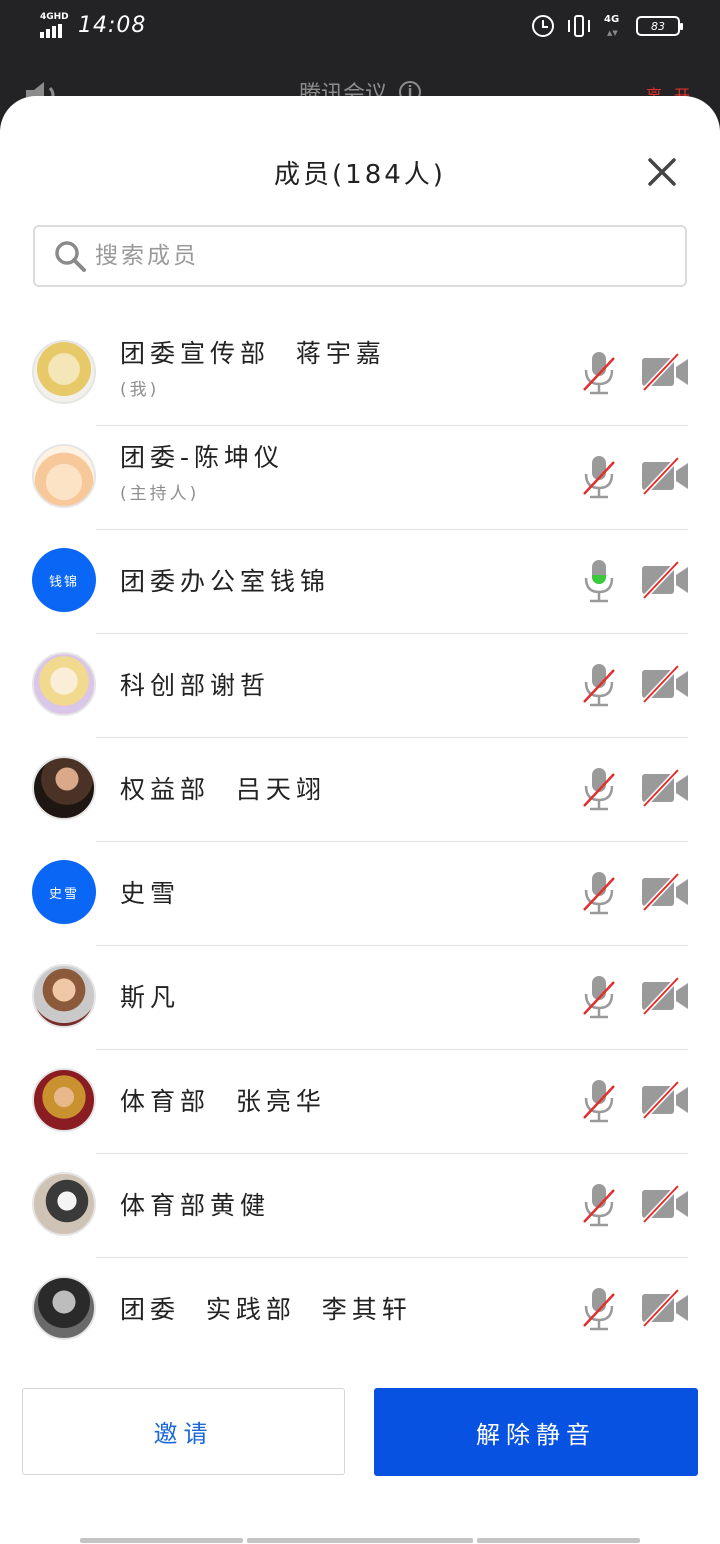  What do you see at coordinates (195, 685) in the screenshot?
I see `member-name: 科创部谢哲` at bounding box center [195, 685].